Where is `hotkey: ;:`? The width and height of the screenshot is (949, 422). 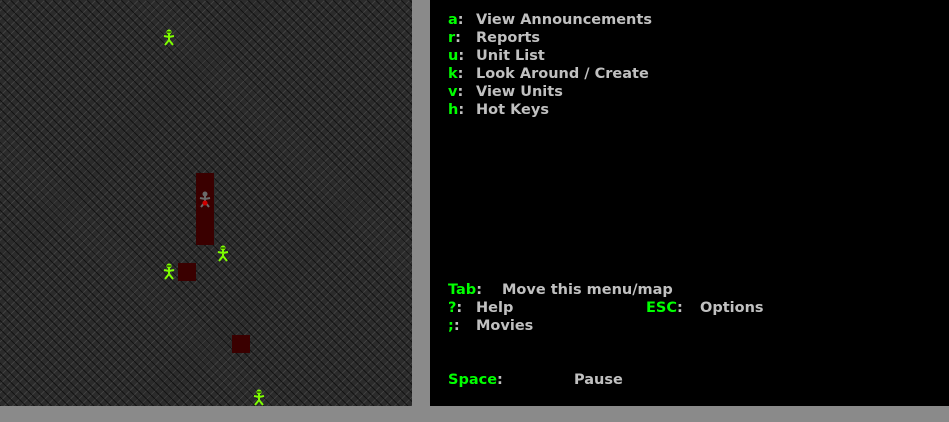
hotkey: ;: is located at coordinates (454, 326).